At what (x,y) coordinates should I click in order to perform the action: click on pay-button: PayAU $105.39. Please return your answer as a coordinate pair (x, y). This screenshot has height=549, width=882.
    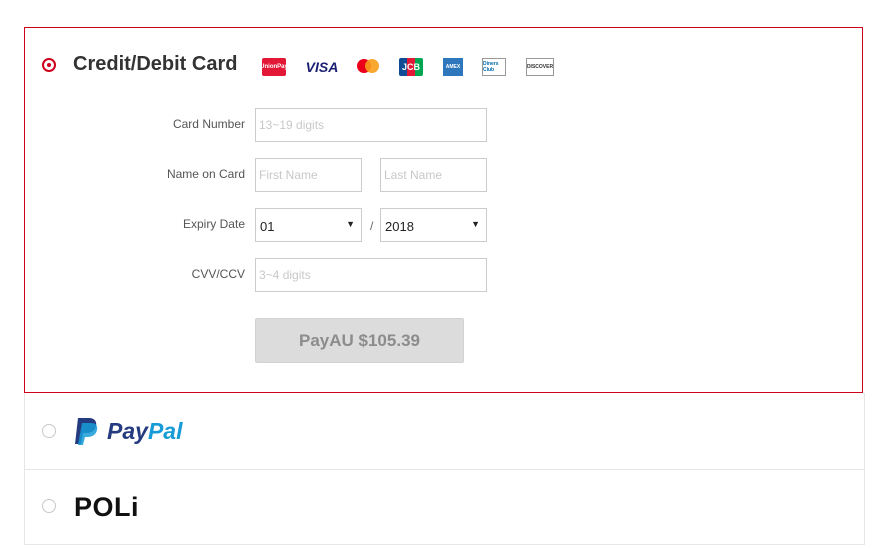
    Looking at the image, I should click on (359, 340).